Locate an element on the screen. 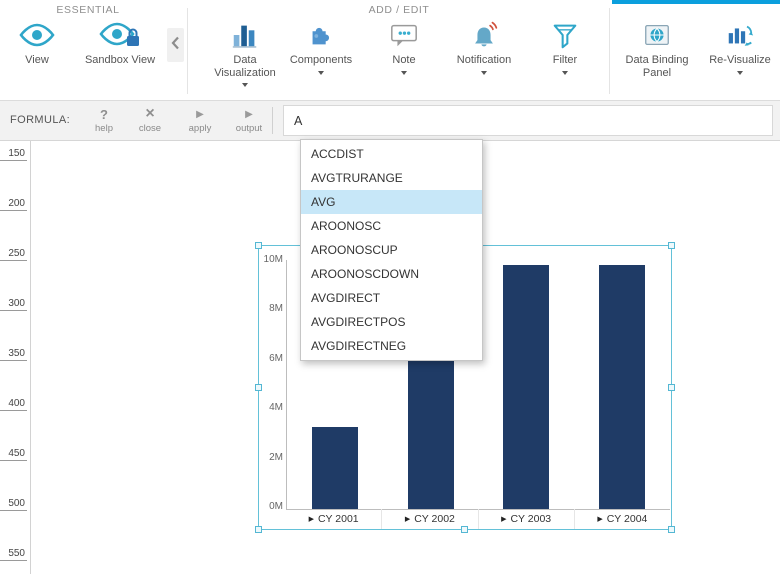  question-icon: ? is located at coordinates (104, 114).